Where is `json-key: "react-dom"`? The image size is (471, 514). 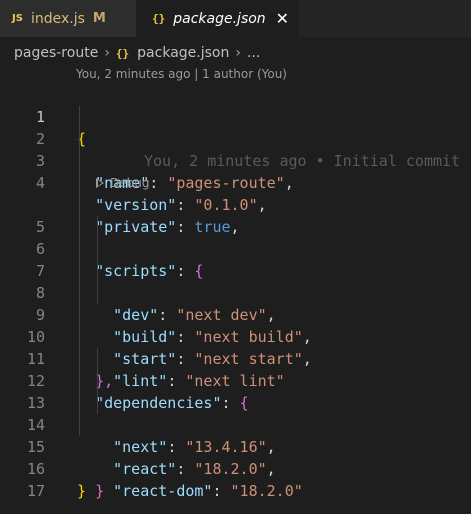 json-key: "react-dom" is located at coordinates (163, 491).